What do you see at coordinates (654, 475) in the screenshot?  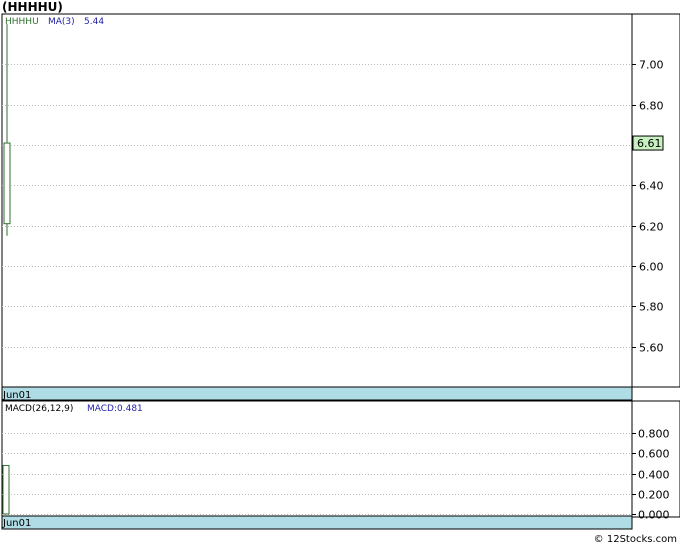 I see `macd-tick-label: 0.400` at bounding box center [654, 475].